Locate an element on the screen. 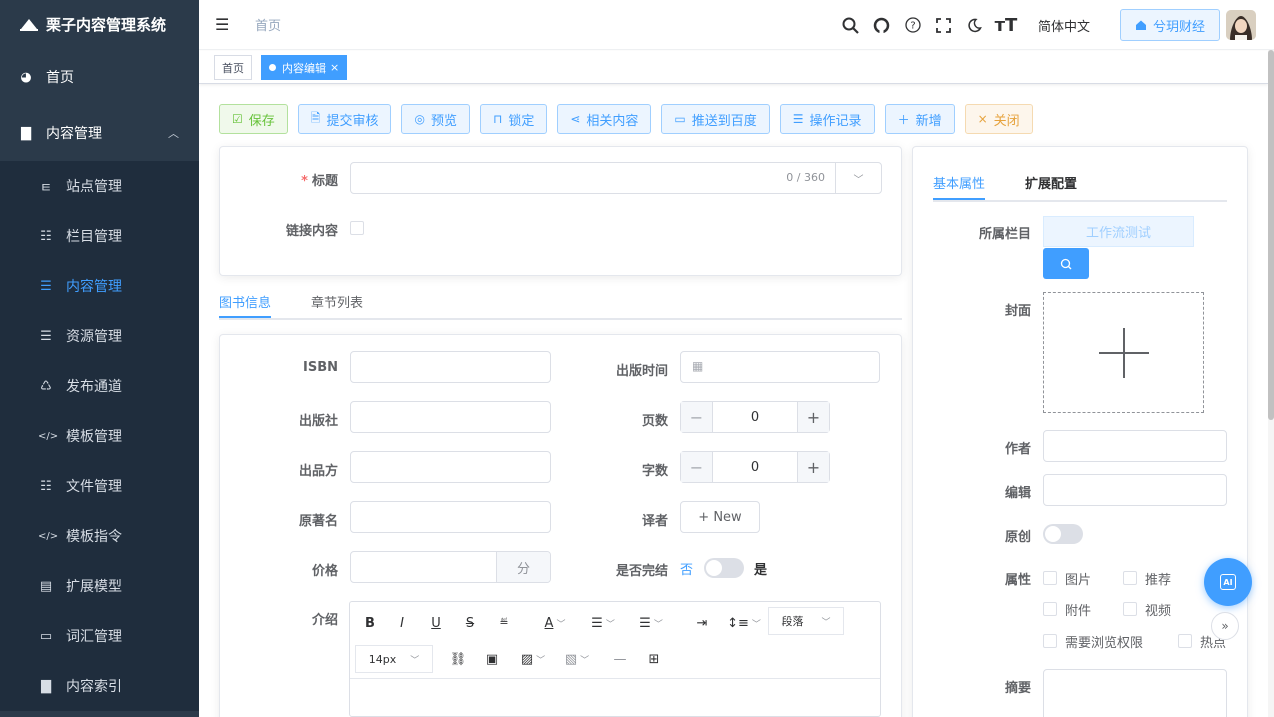 This screenshot has height=717, width=1274. sidebar-item-index: ▇ 内容索引 is located at coordinates (99, 686).